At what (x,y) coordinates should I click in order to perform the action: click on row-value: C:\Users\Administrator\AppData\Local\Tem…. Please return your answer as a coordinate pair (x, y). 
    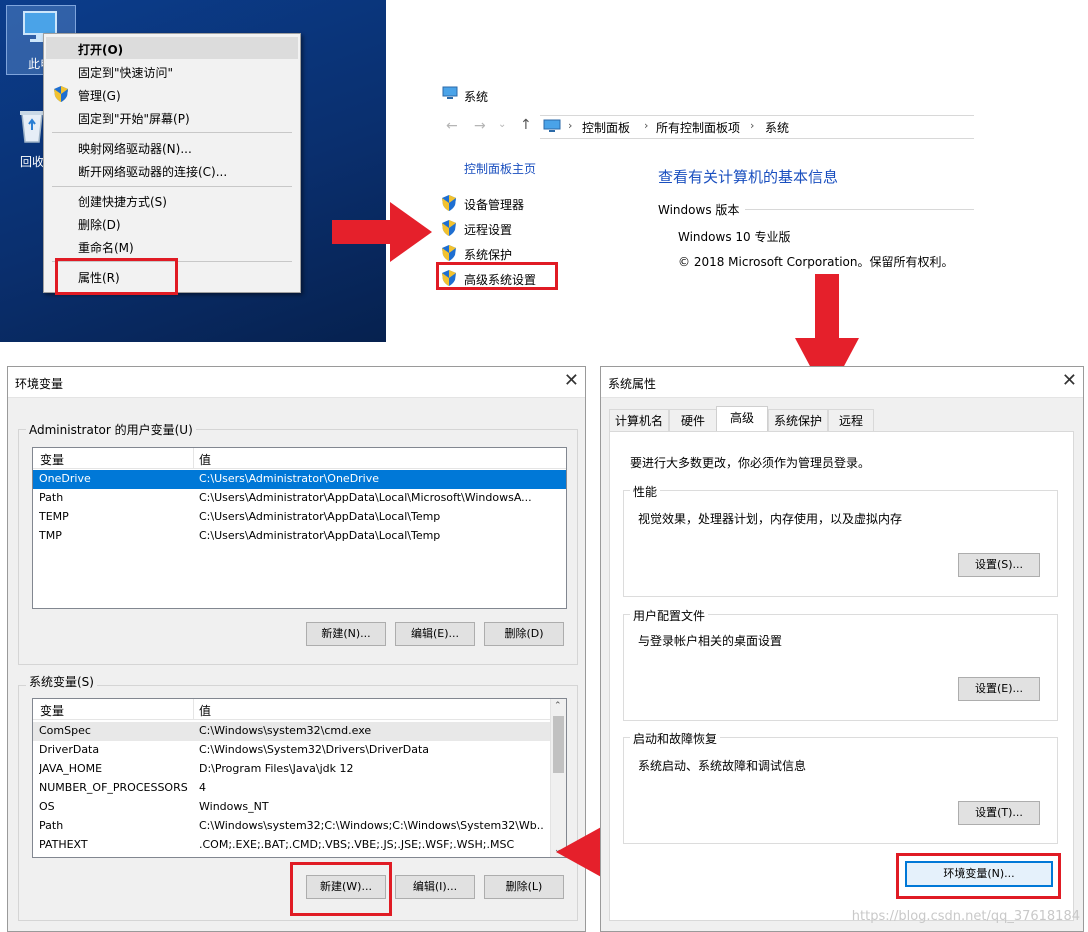
    Looking at the image, I should click on (320, 535).